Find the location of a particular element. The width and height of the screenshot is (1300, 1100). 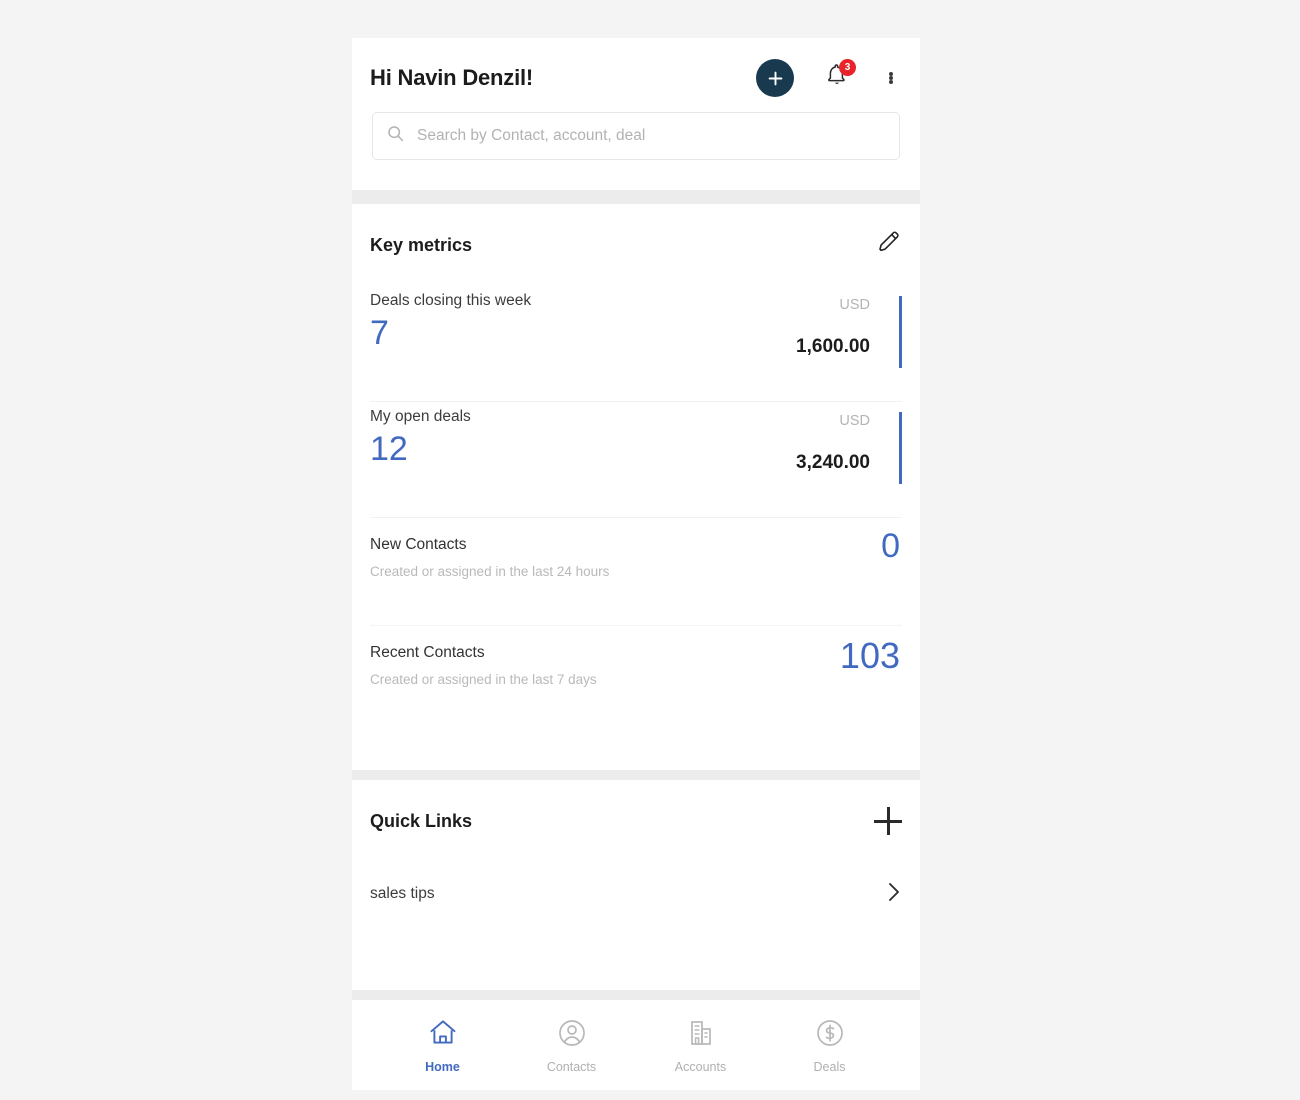

more-options-button is located at coordinates (891, 78).